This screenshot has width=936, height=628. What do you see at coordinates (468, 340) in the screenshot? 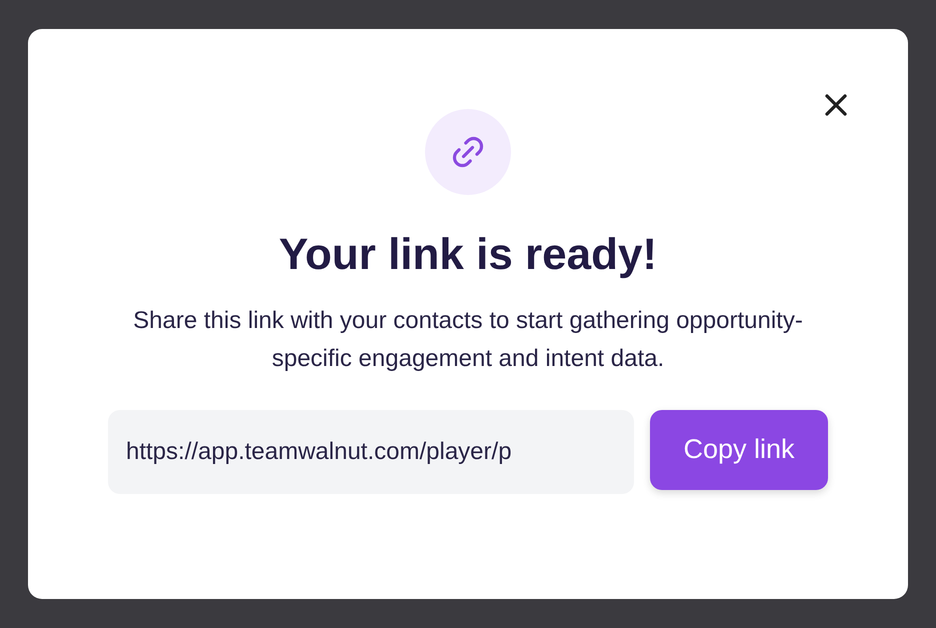
I see `dialog-description: Share this link with your contacts to start gathering opportunity-specific engagement and intent data.` at bounding box center [468, 340].